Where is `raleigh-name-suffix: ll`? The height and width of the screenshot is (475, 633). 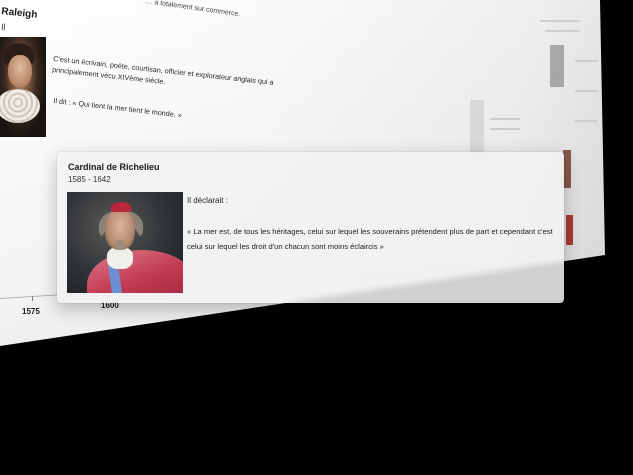
raleigh-name-suffix: ll is located at coordinates (3, 27).